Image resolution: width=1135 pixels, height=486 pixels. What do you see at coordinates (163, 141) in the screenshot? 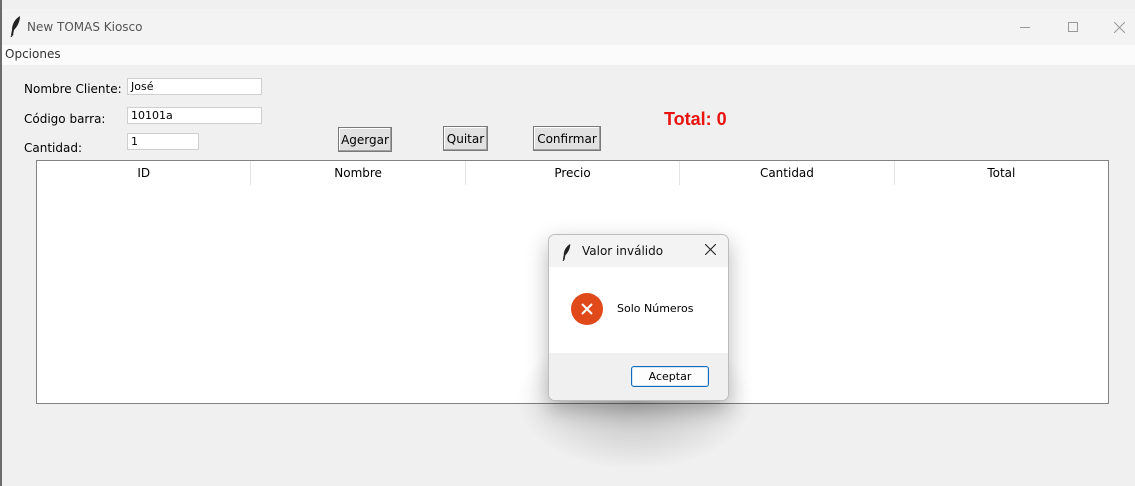
I see `cantidad-input: 1` at bounding box center [163, 141].